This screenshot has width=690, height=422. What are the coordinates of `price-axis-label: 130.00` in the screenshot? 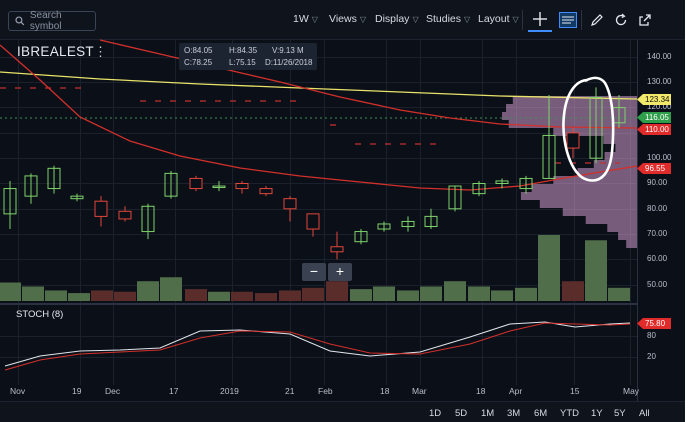 It's located at (659, 81).